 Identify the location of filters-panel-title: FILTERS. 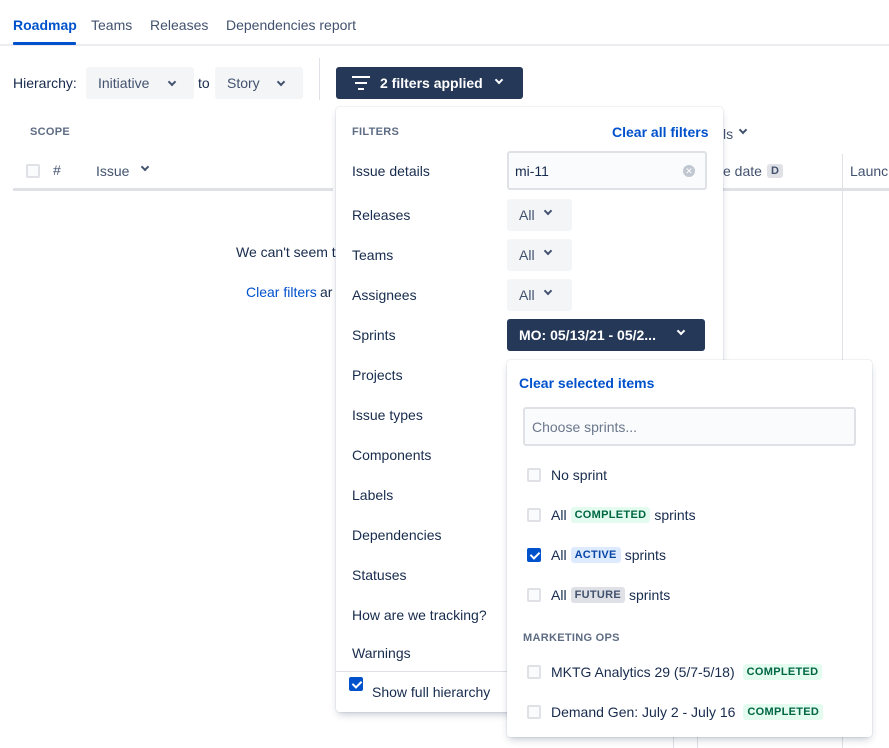
(376, 132).